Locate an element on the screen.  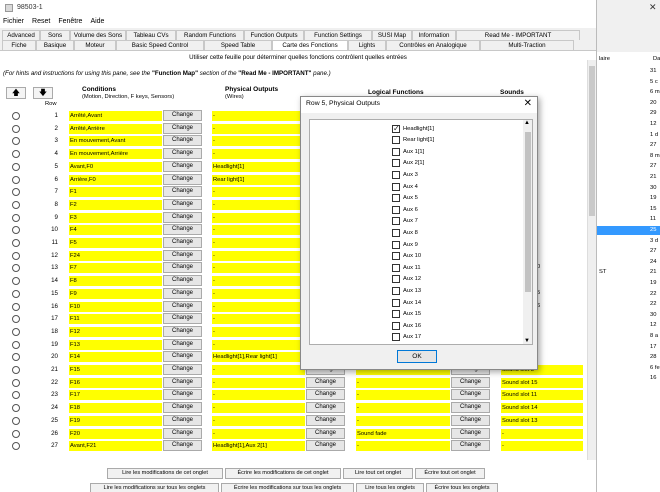
checklist-item: Aux 4 is located at coordinates (405, 186).